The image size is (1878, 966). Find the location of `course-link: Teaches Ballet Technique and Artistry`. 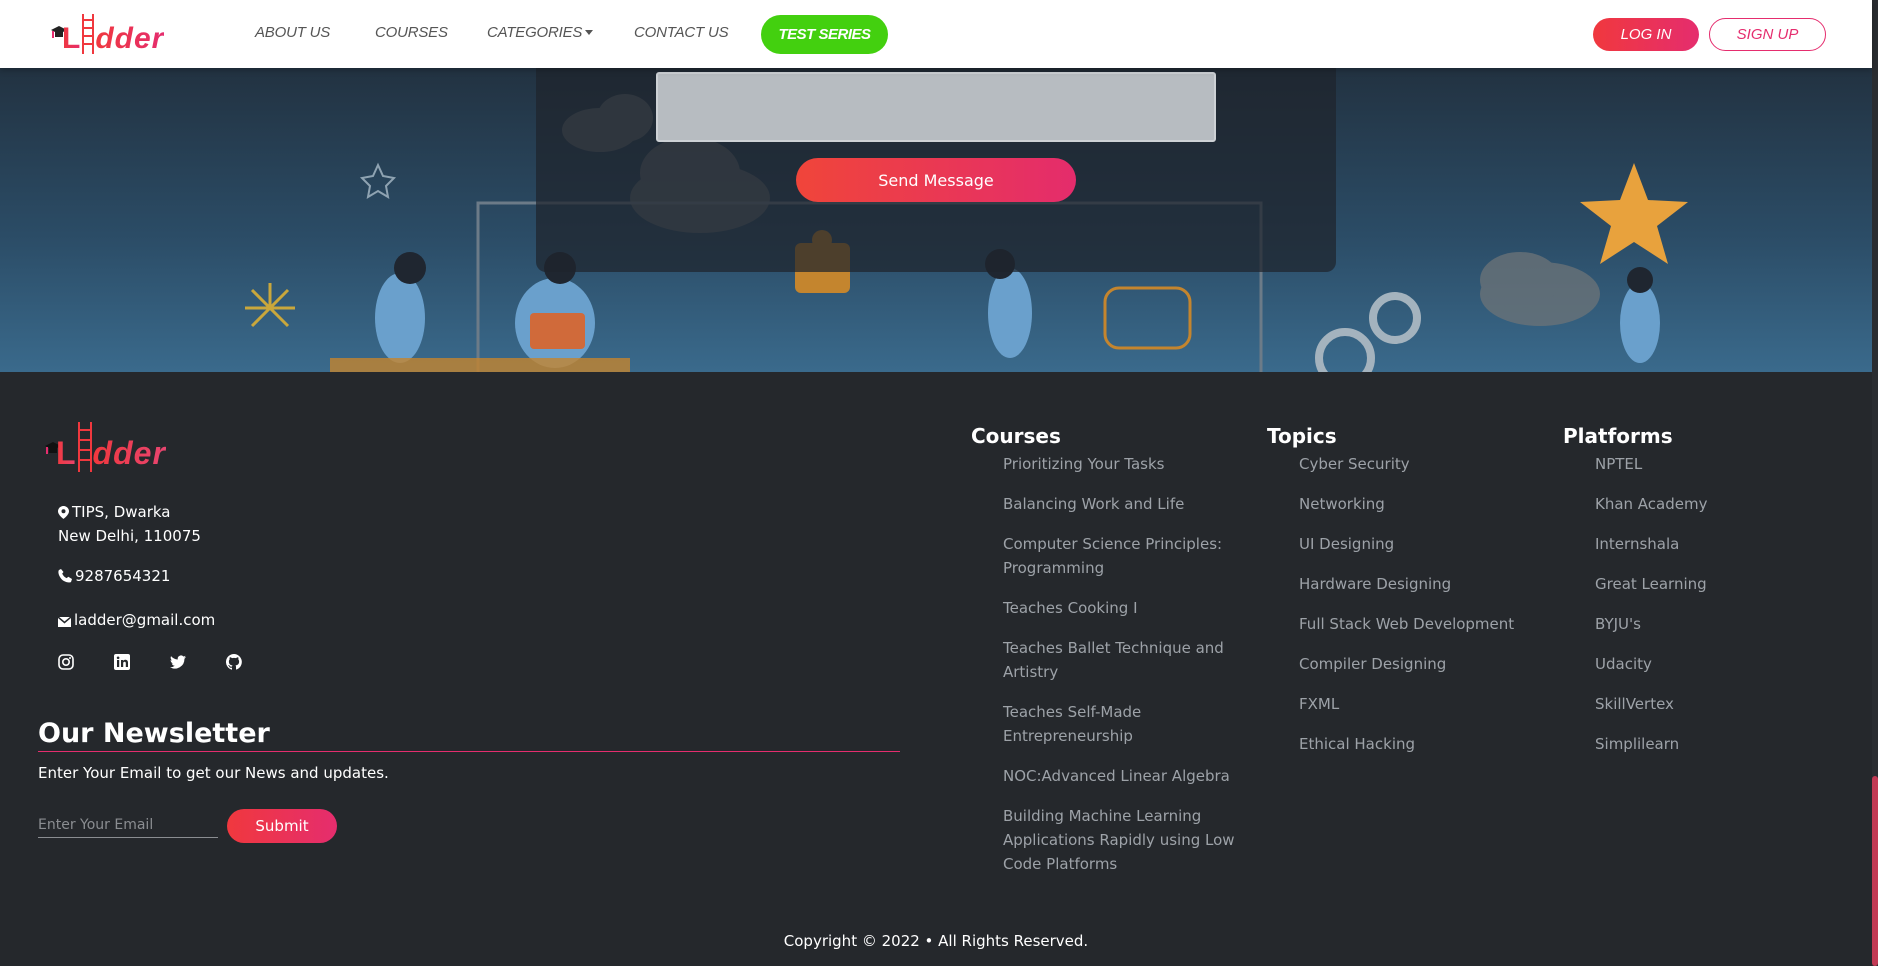

course-link: Teaches Ballet Technique and Artistry is located at coordinates (1122, 660).